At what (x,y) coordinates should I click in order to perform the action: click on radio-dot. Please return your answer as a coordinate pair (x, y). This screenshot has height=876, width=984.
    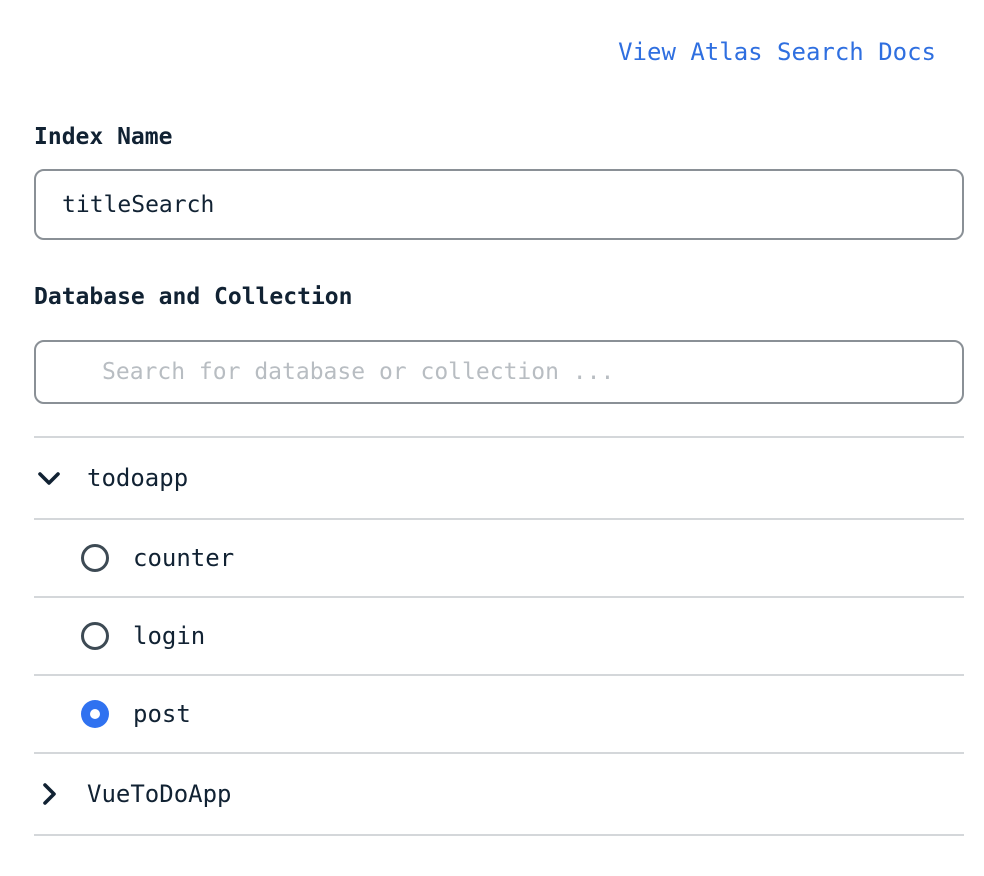
    Looking at the image, I should click on (95, 714).